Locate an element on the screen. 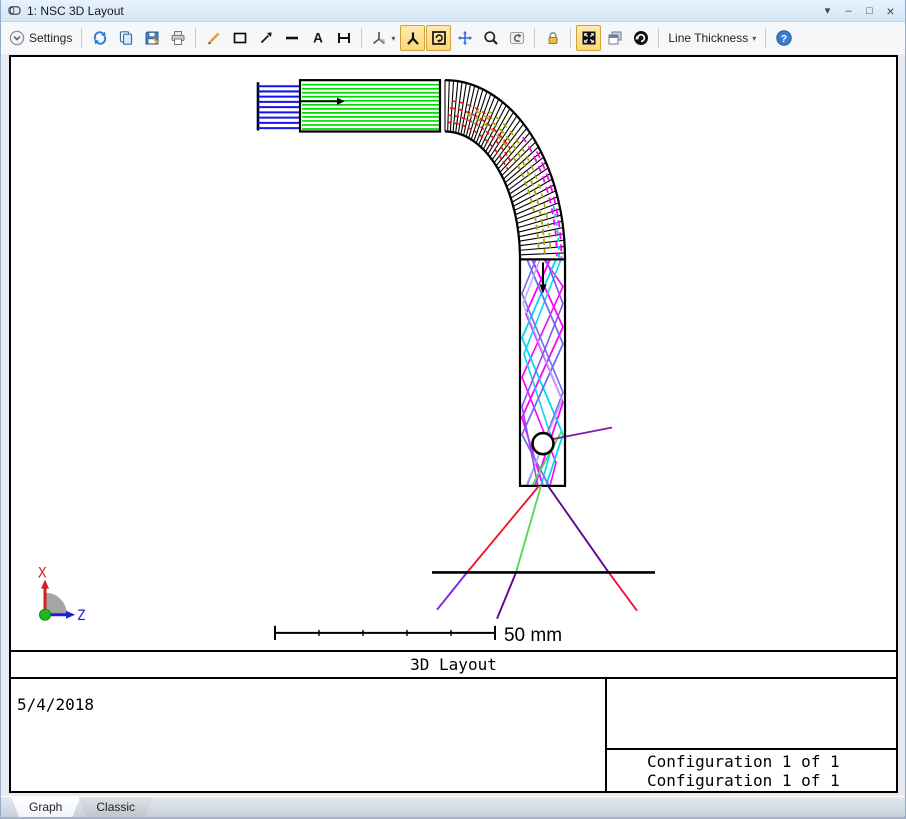  plot-title: 3D Layout is located at coordinates (453, 664).